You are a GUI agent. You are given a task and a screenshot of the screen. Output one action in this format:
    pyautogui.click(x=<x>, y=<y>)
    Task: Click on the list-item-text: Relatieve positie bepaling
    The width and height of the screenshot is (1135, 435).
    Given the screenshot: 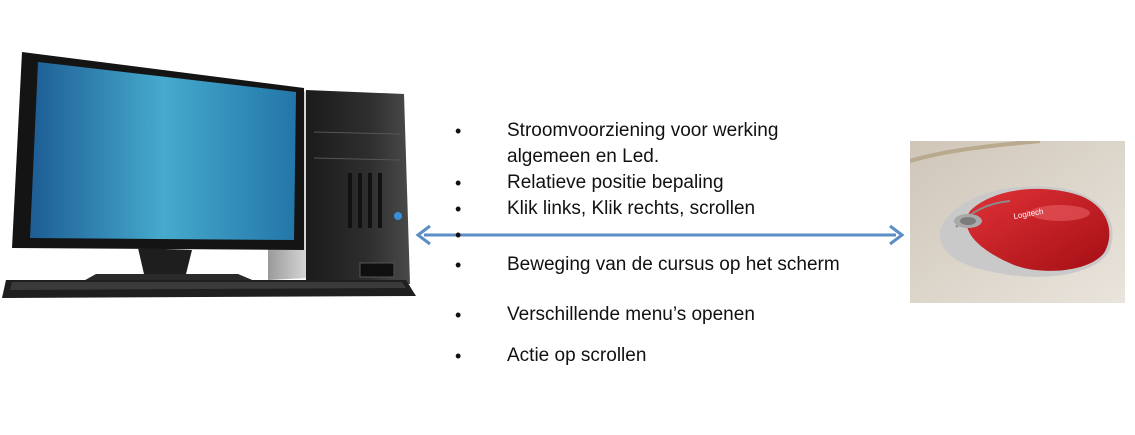 What is the action you would take?
    pyautogui.click(x=615, y=182)
    